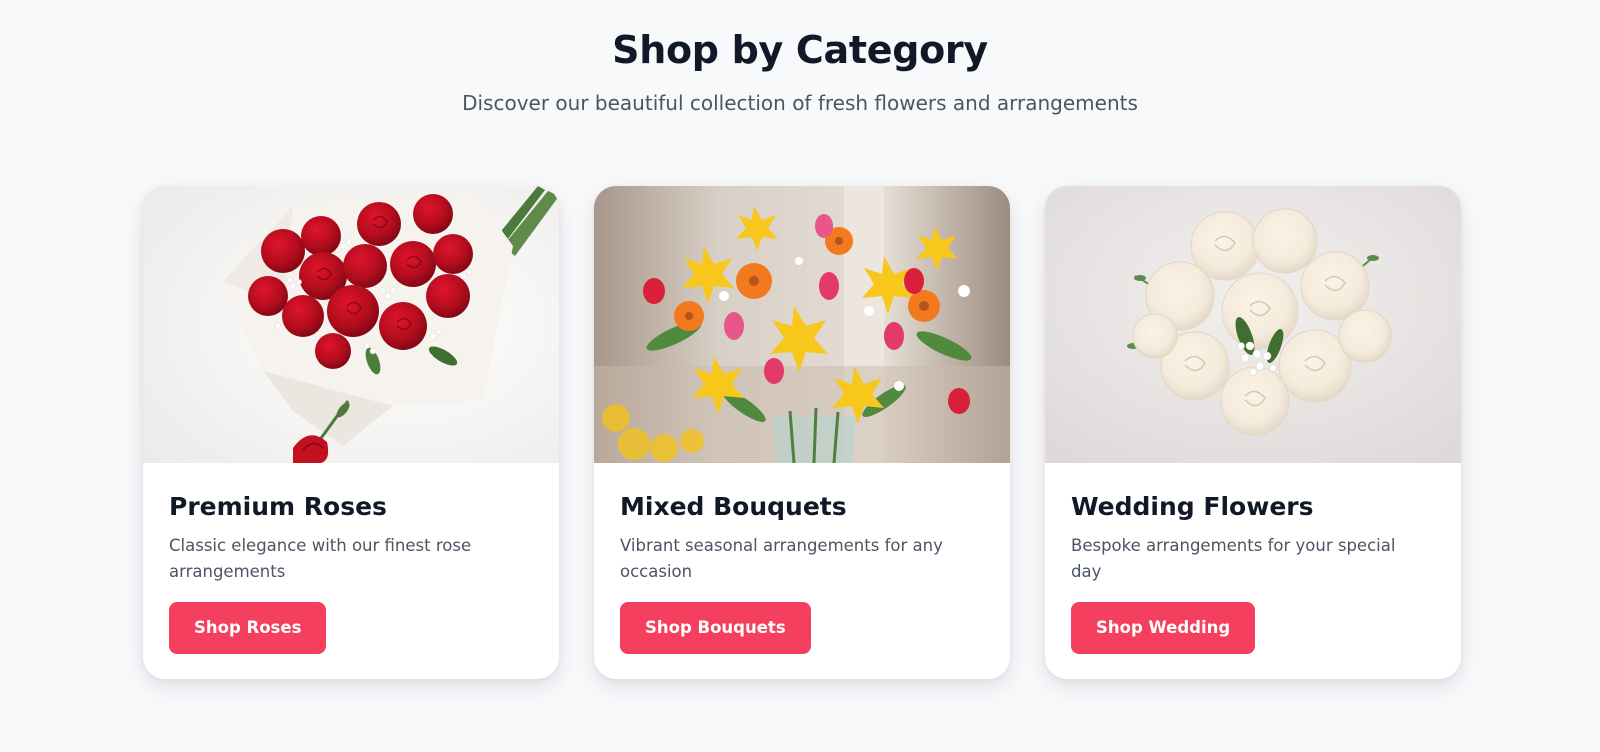 The height and width of the screenshot is (752, 1600). What do you see at coordinates (351, 324) in the screenshot?
I see `red-rose-bouquet-image` at bounding box center [351, 324].